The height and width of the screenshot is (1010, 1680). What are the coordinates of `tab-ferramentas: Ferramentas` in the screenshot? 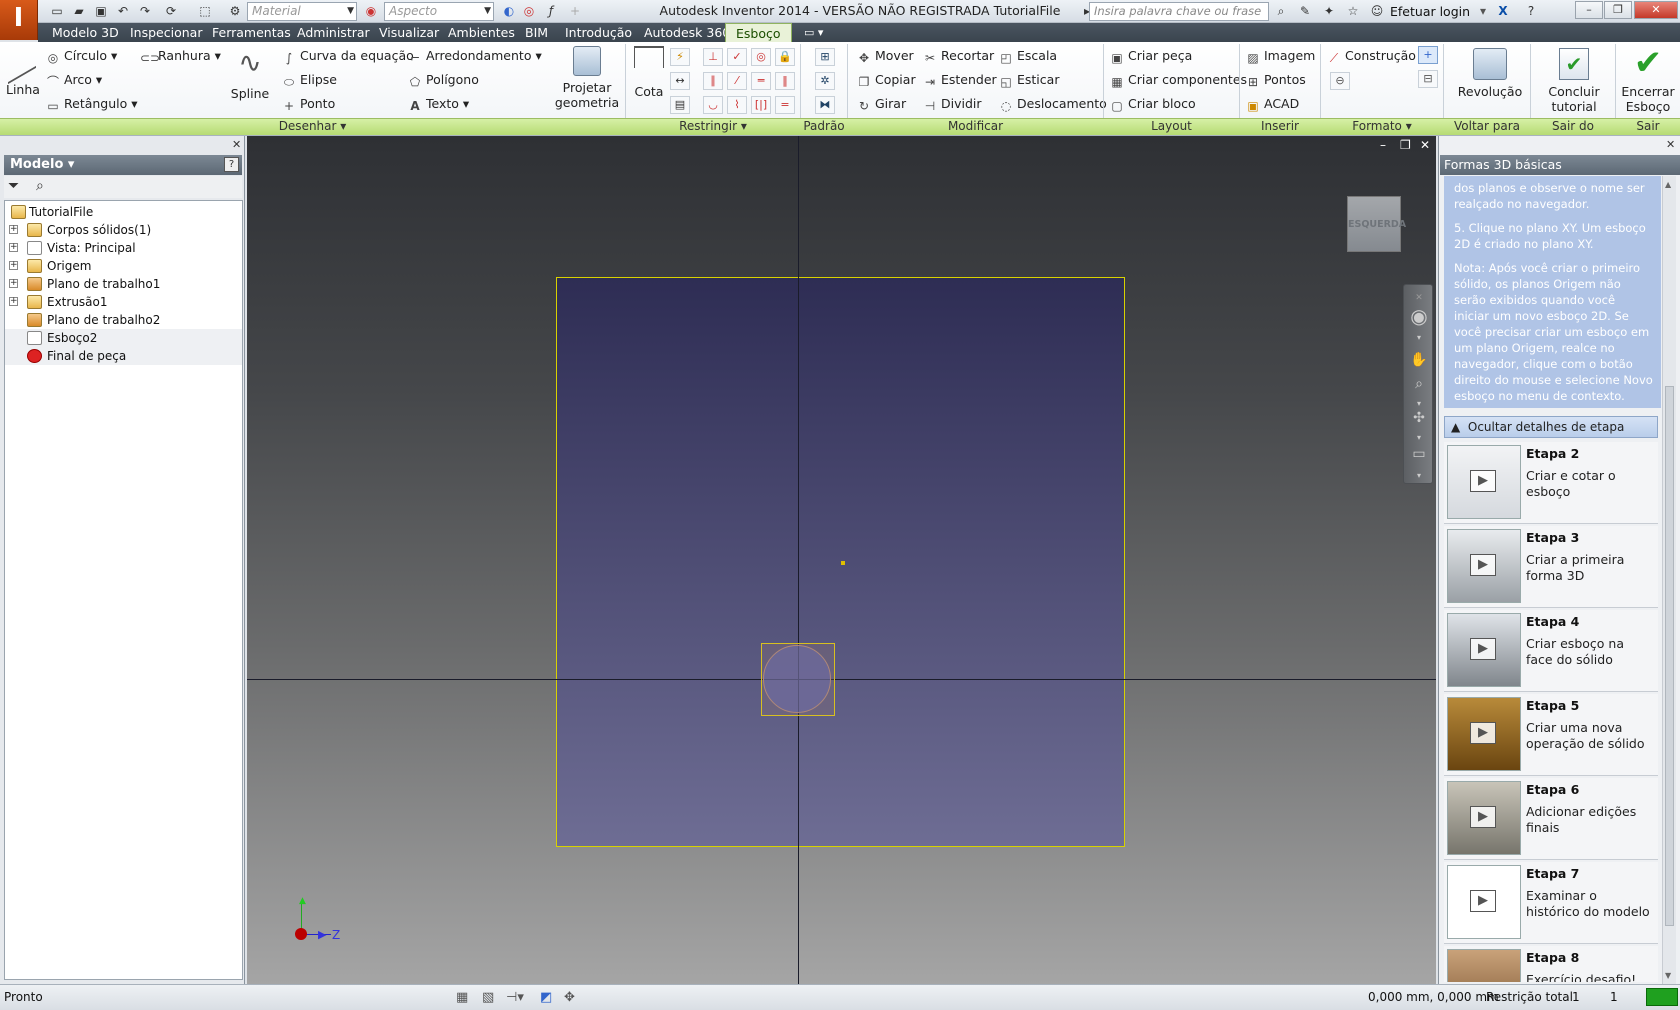 It's located at (251, 32).